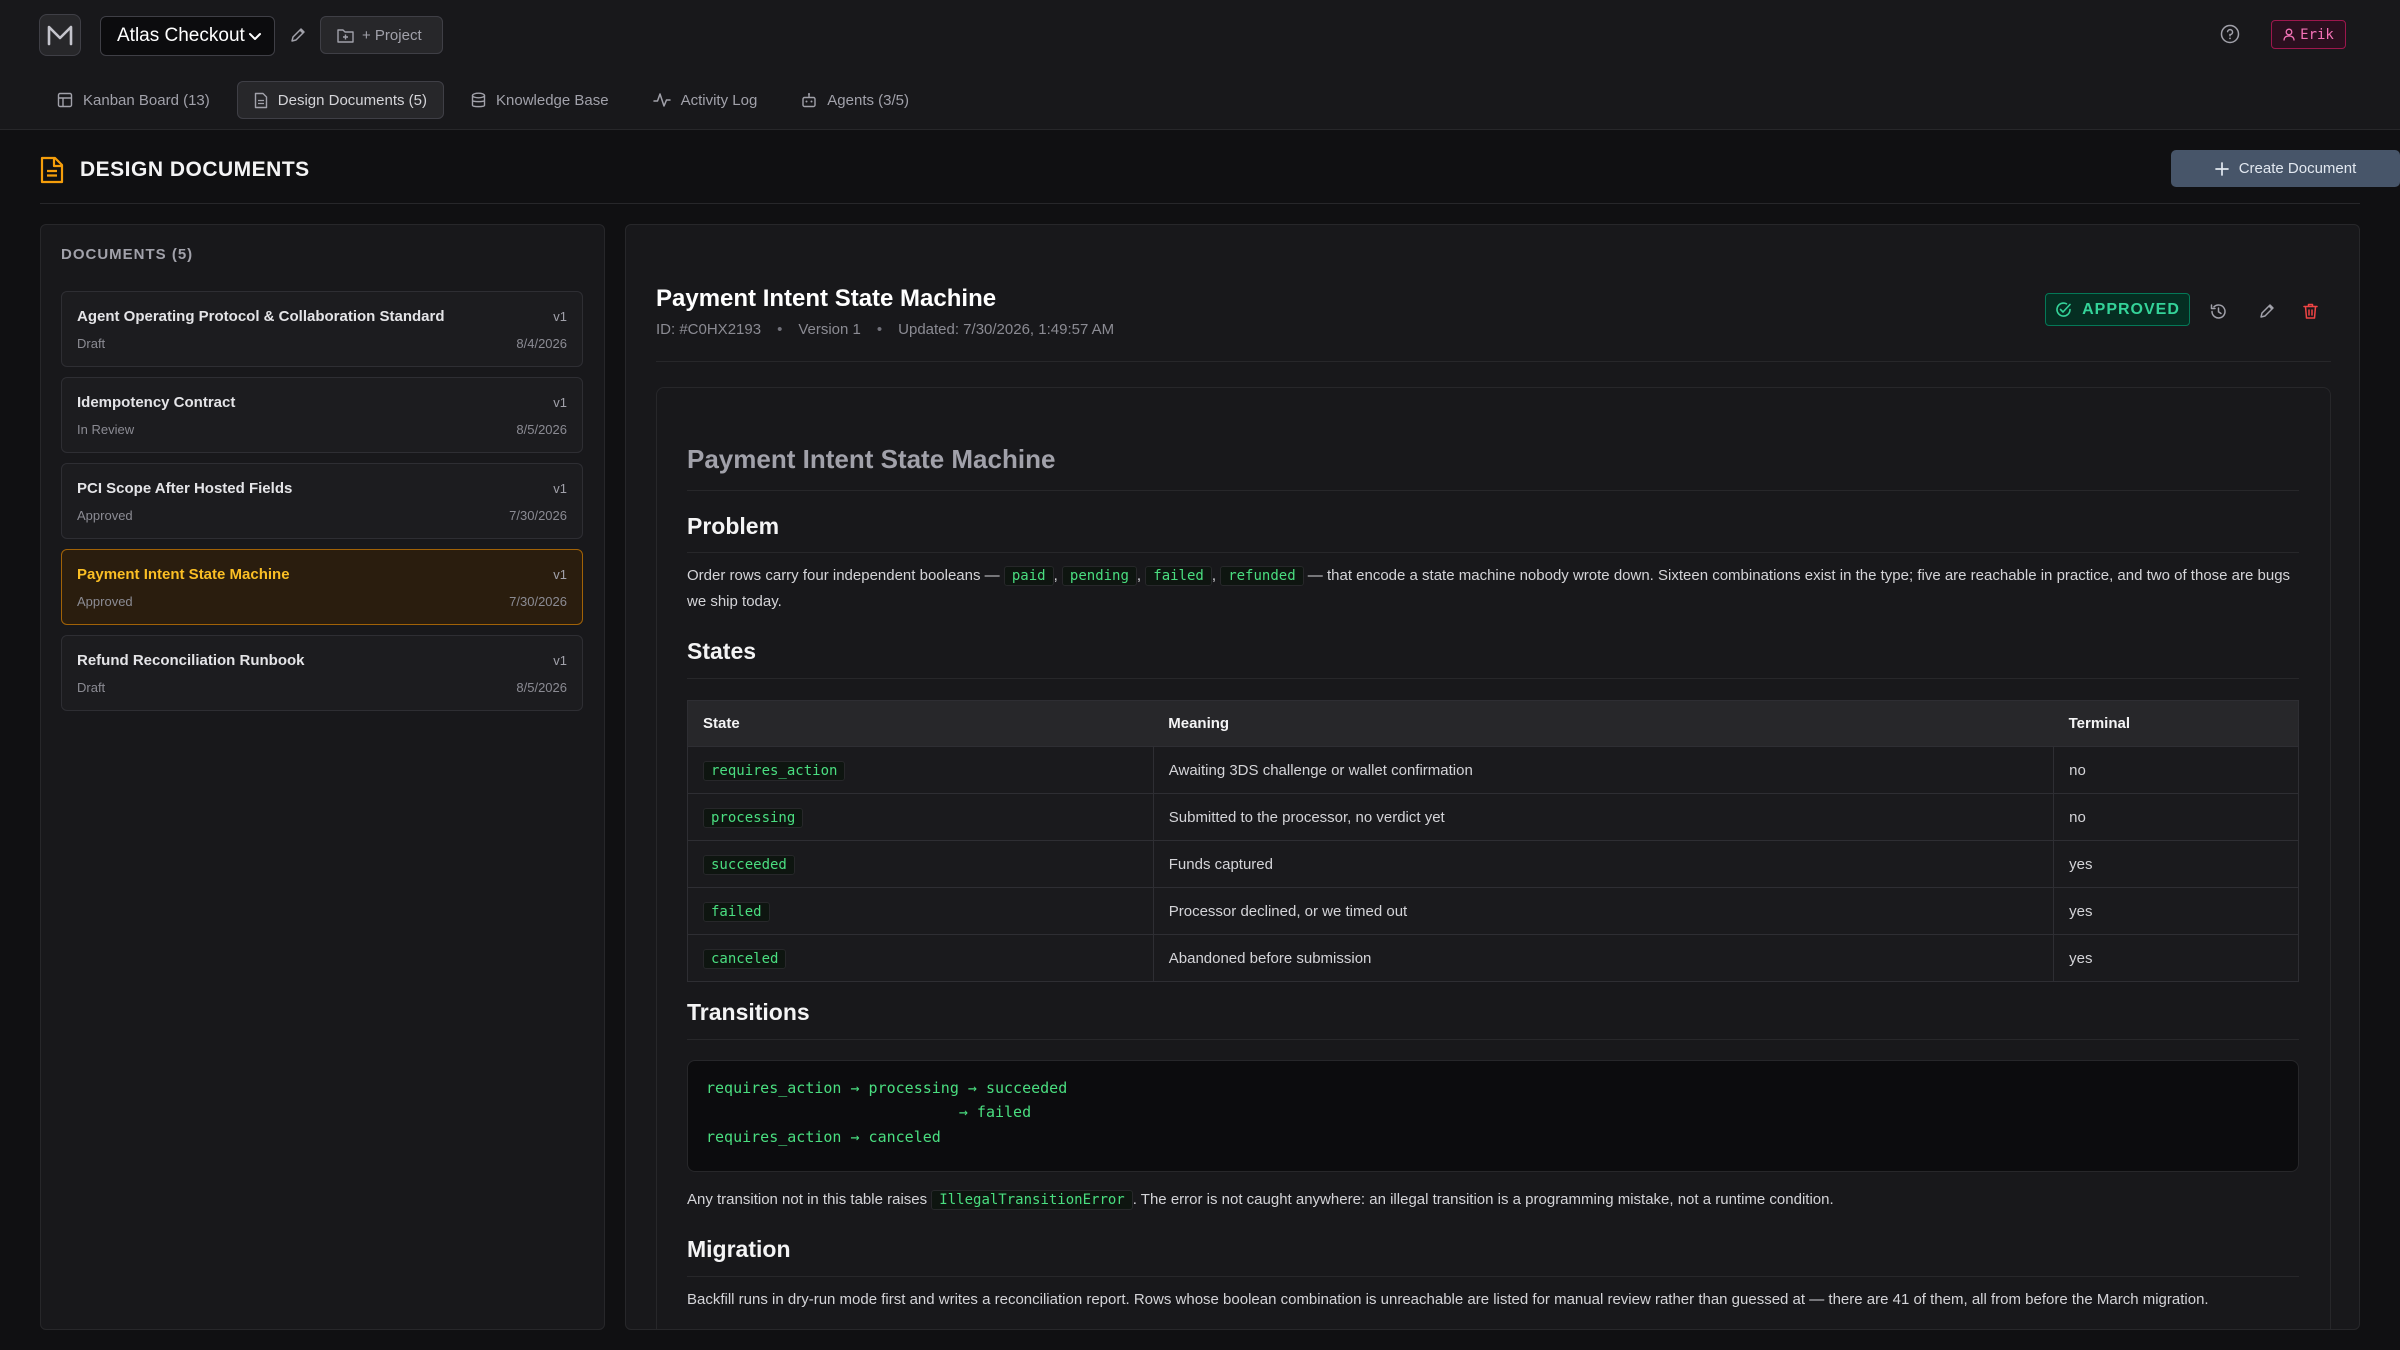  What do you see at coordinates (722, 651) in the screenshot?
I see `section-heading-states: States` at bounding box center [722, 651].